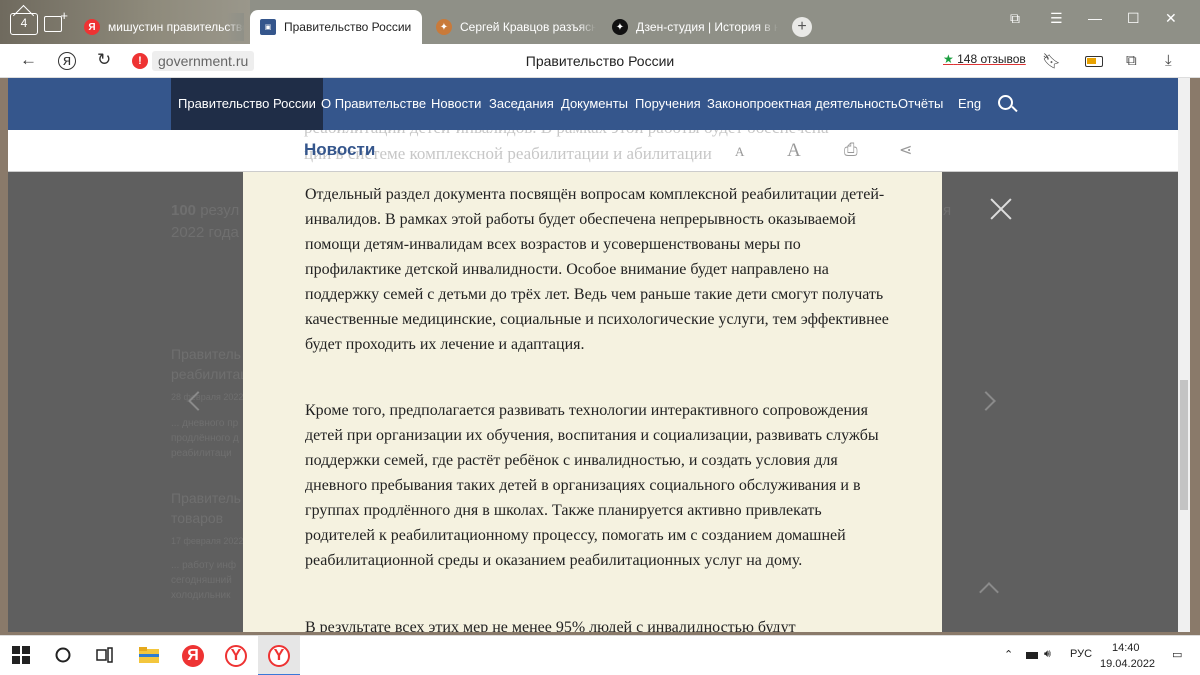 This screenshot has width=1200, height=675. Describe the element at coordinates (707, 27) in the screenshot. I see `tab-label: Дзен-студия | История в н` at that location.